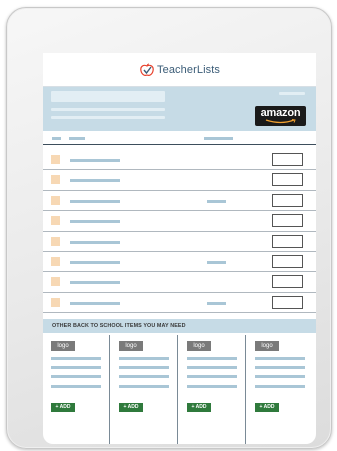  Describe the element at coordinates (179, 109) in the screenshot. I see `list-hero-banner: amazon` at that location.